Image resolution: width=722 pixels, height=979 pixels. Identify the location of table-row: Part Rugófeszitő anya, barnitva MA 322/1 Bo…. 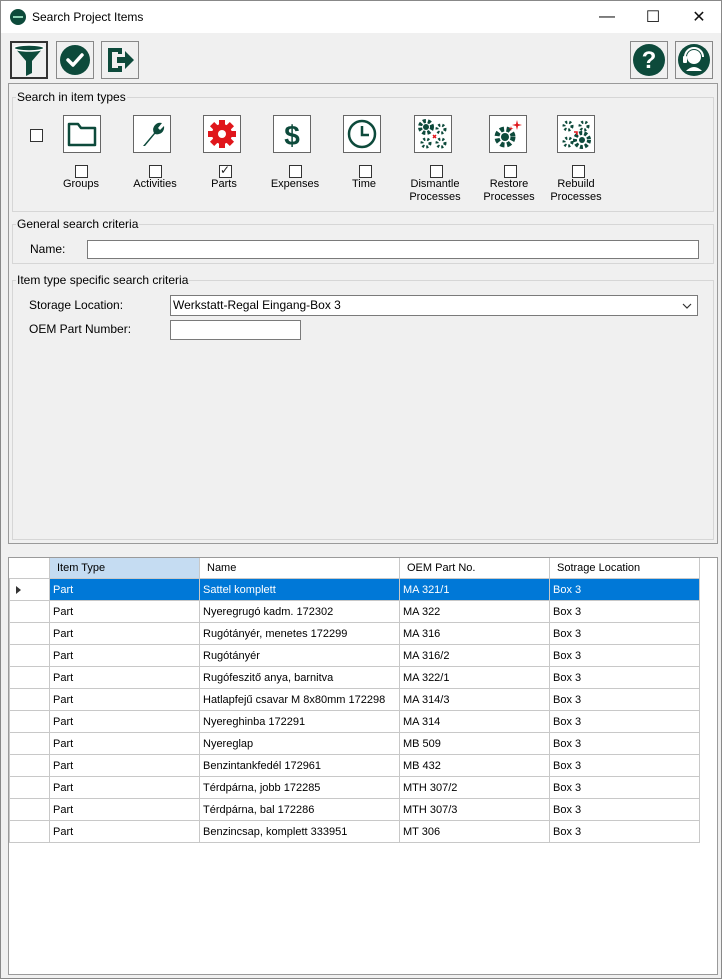
(354, 677).